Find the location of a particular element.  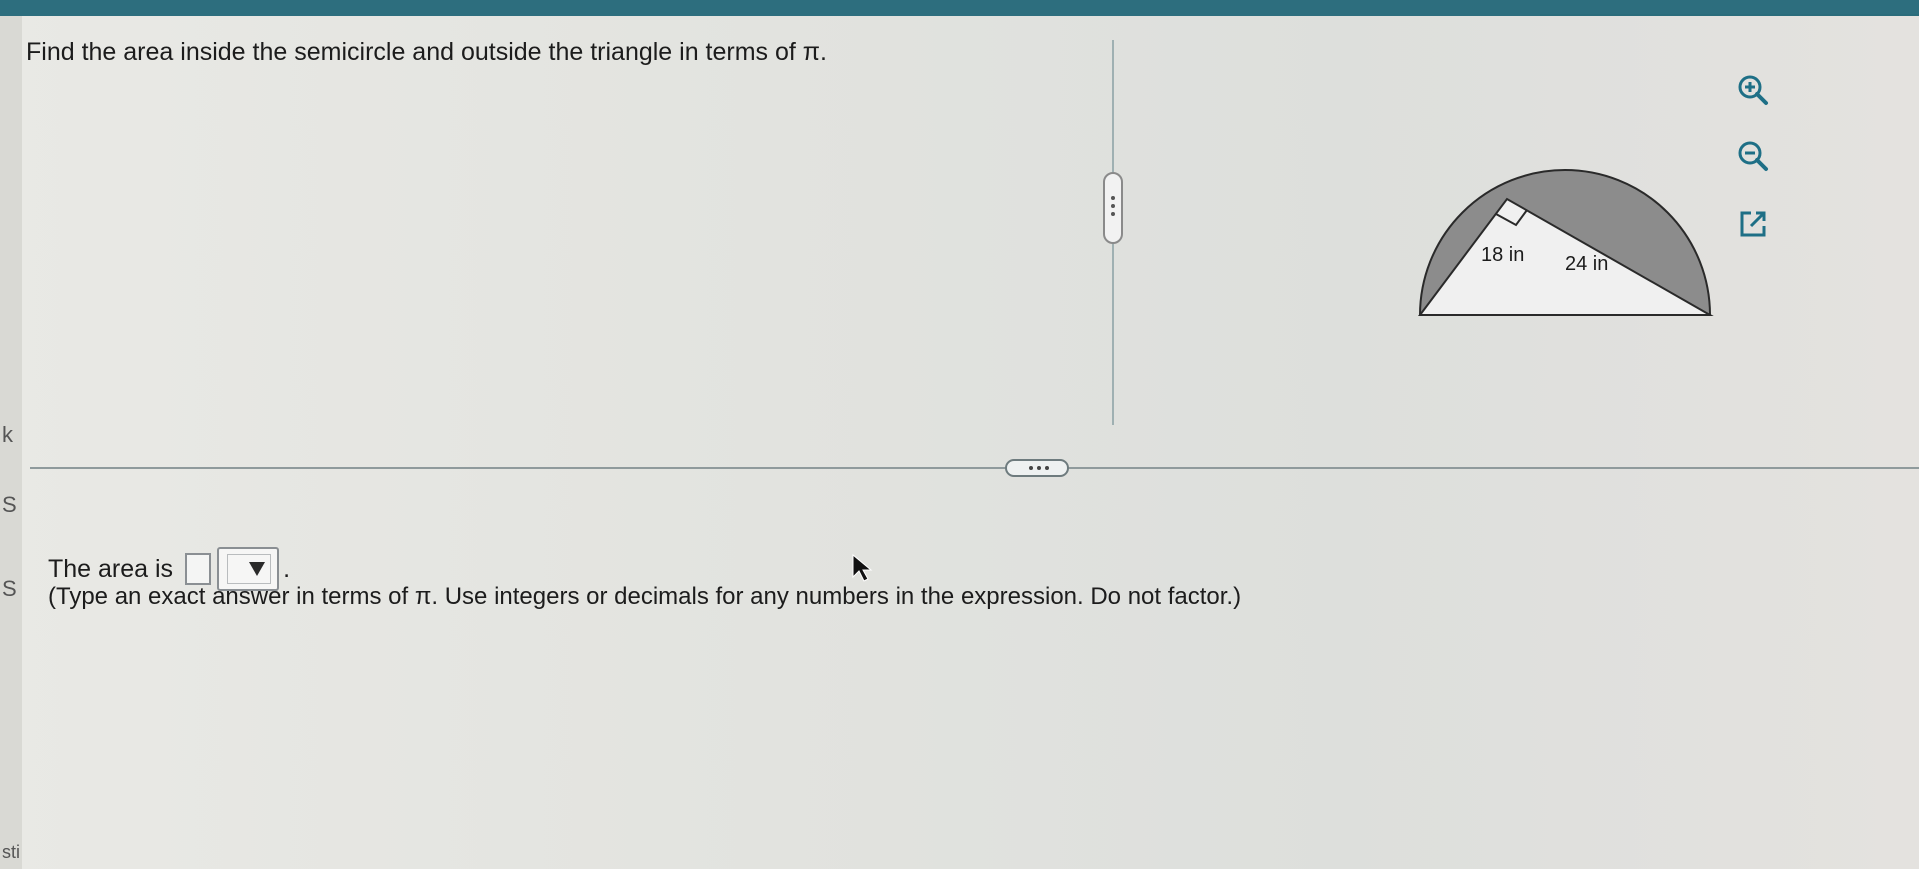

figure-svg: 18 in 24 in is located at coordinates (1566, 242).